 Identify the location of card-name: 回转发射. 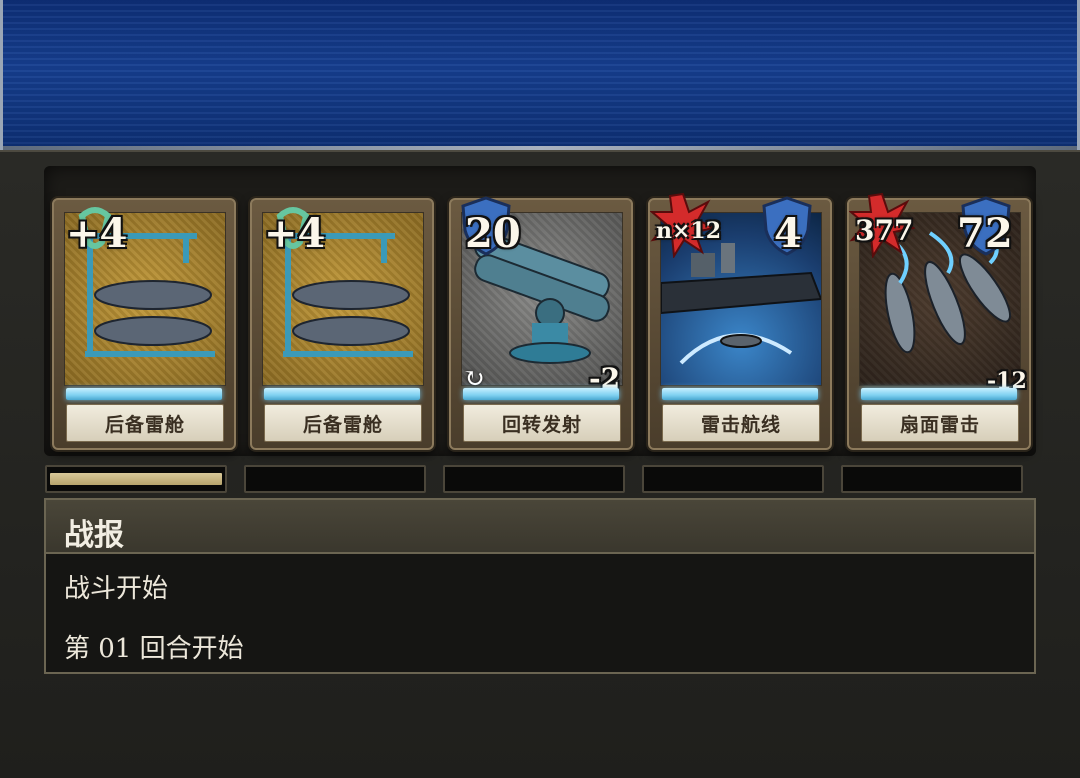
(542, 423).